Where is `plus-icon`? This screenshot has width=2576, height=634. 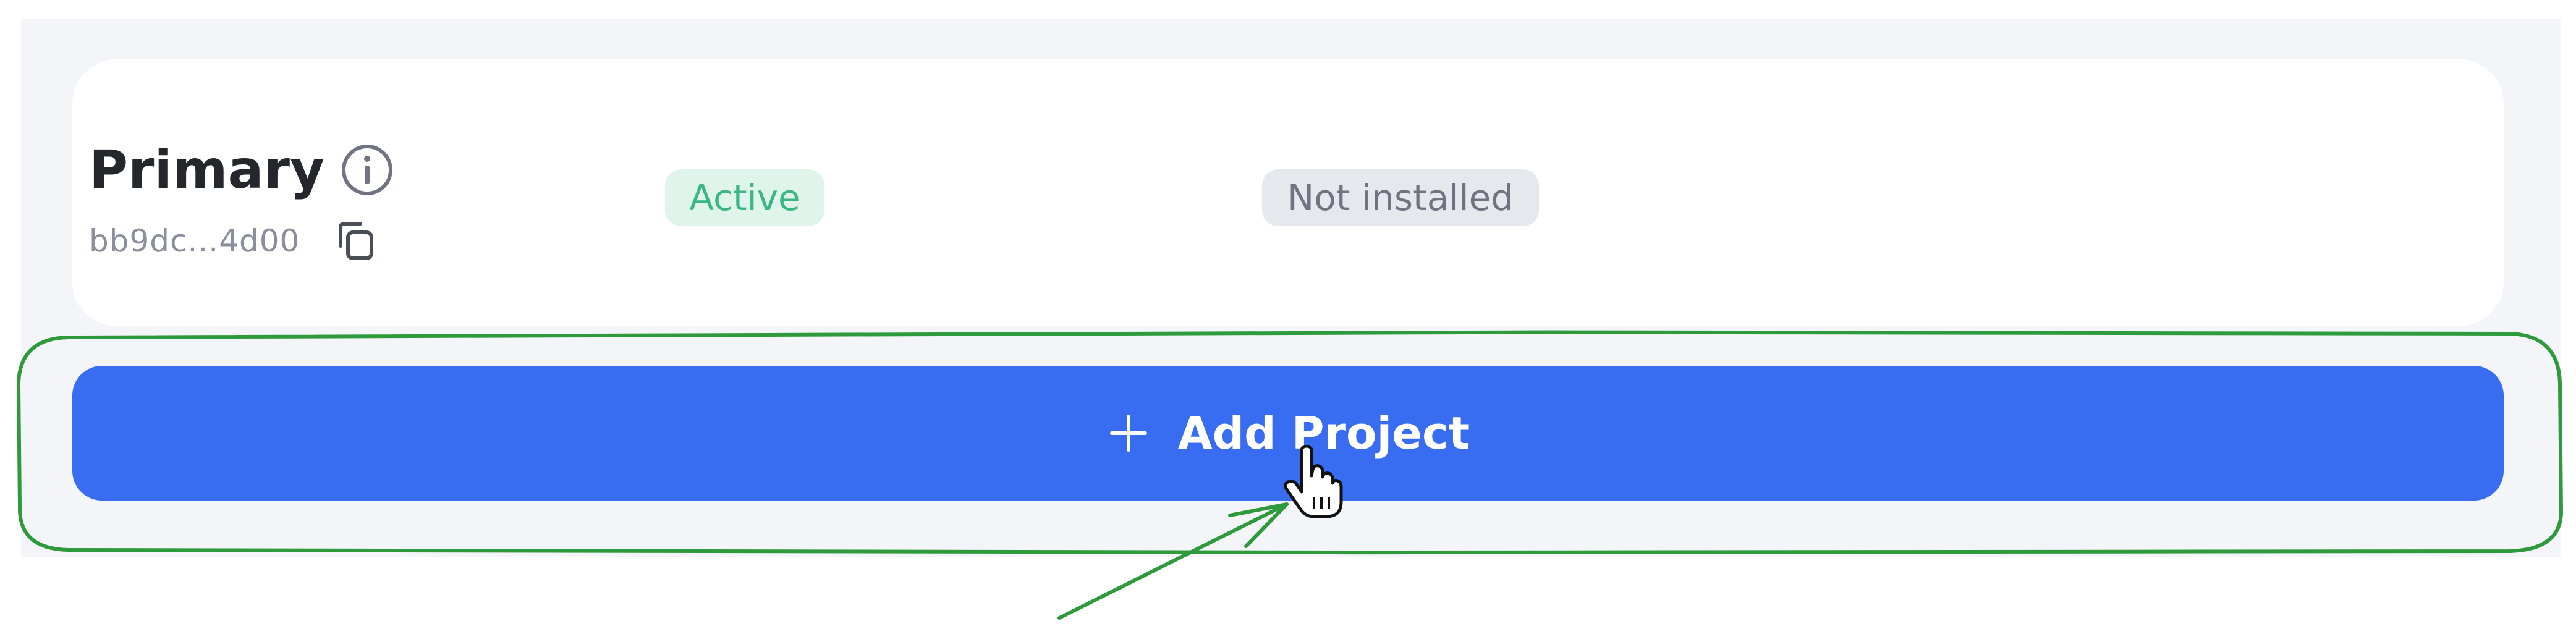
plus-icon is located at coordinates (1128, 433).